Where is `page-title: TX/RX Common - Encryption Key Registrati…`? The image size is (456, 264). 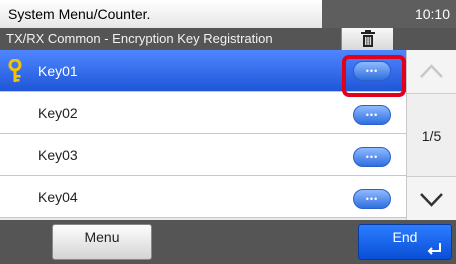 page-title: TX/RX Common - Encryption Key Registrati… is located at coordinates (139, 38).